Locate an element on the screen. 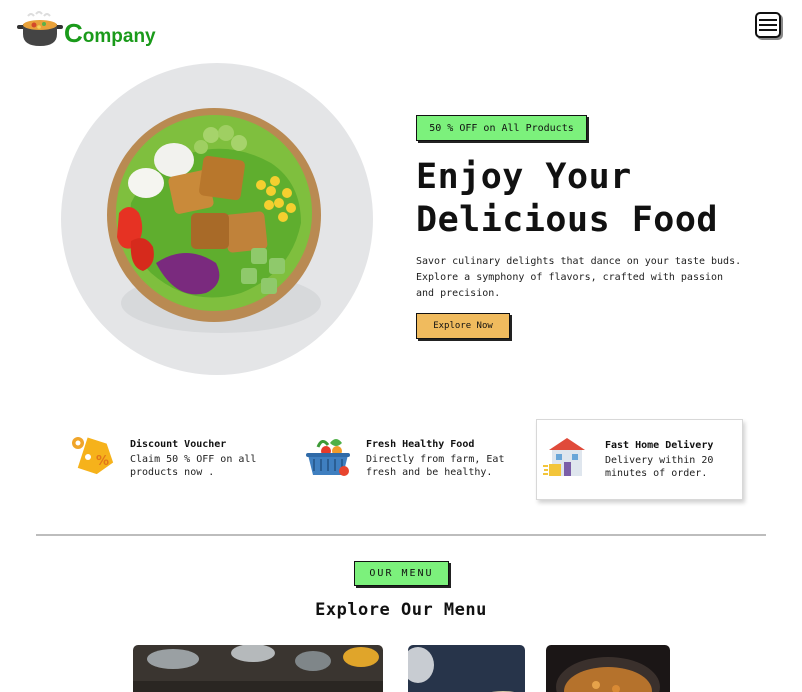 The width and height of the screenshot is (802, 692). feature-title: Discount Voucher is located at coordinates (178, 444).